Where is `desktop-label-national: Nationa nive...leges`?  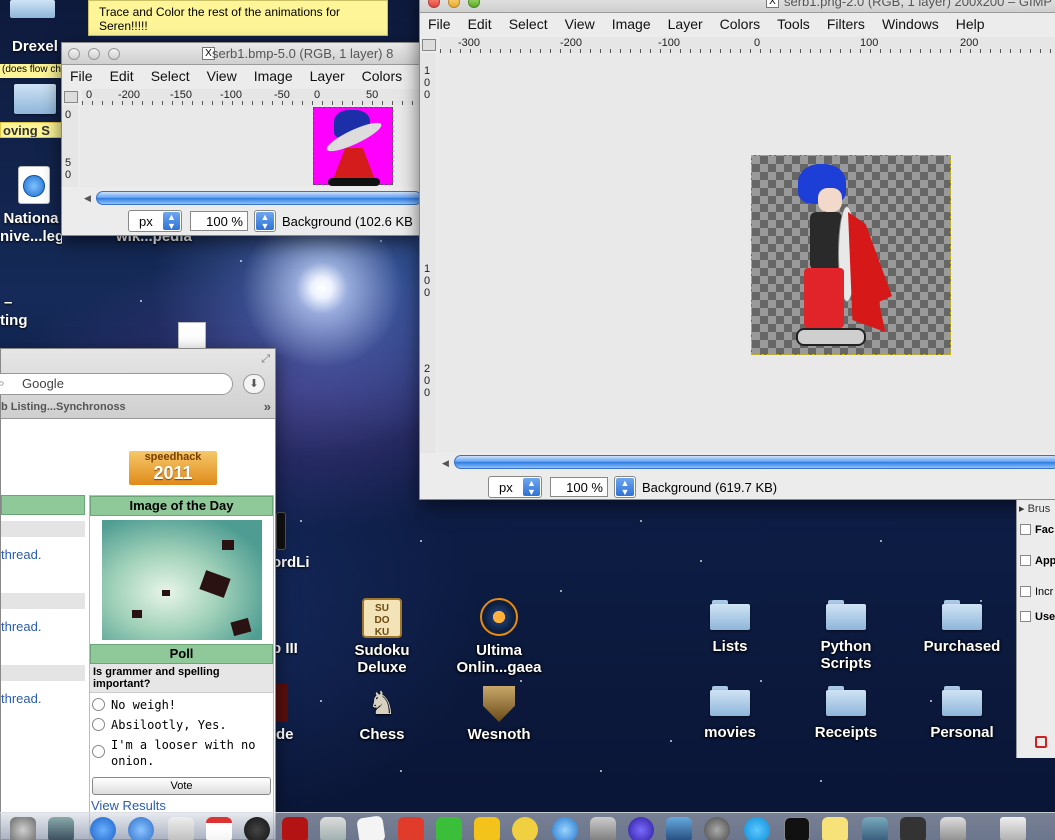 desktop-label-national: Nationa nive...leges is located at coordinates (31, 228).